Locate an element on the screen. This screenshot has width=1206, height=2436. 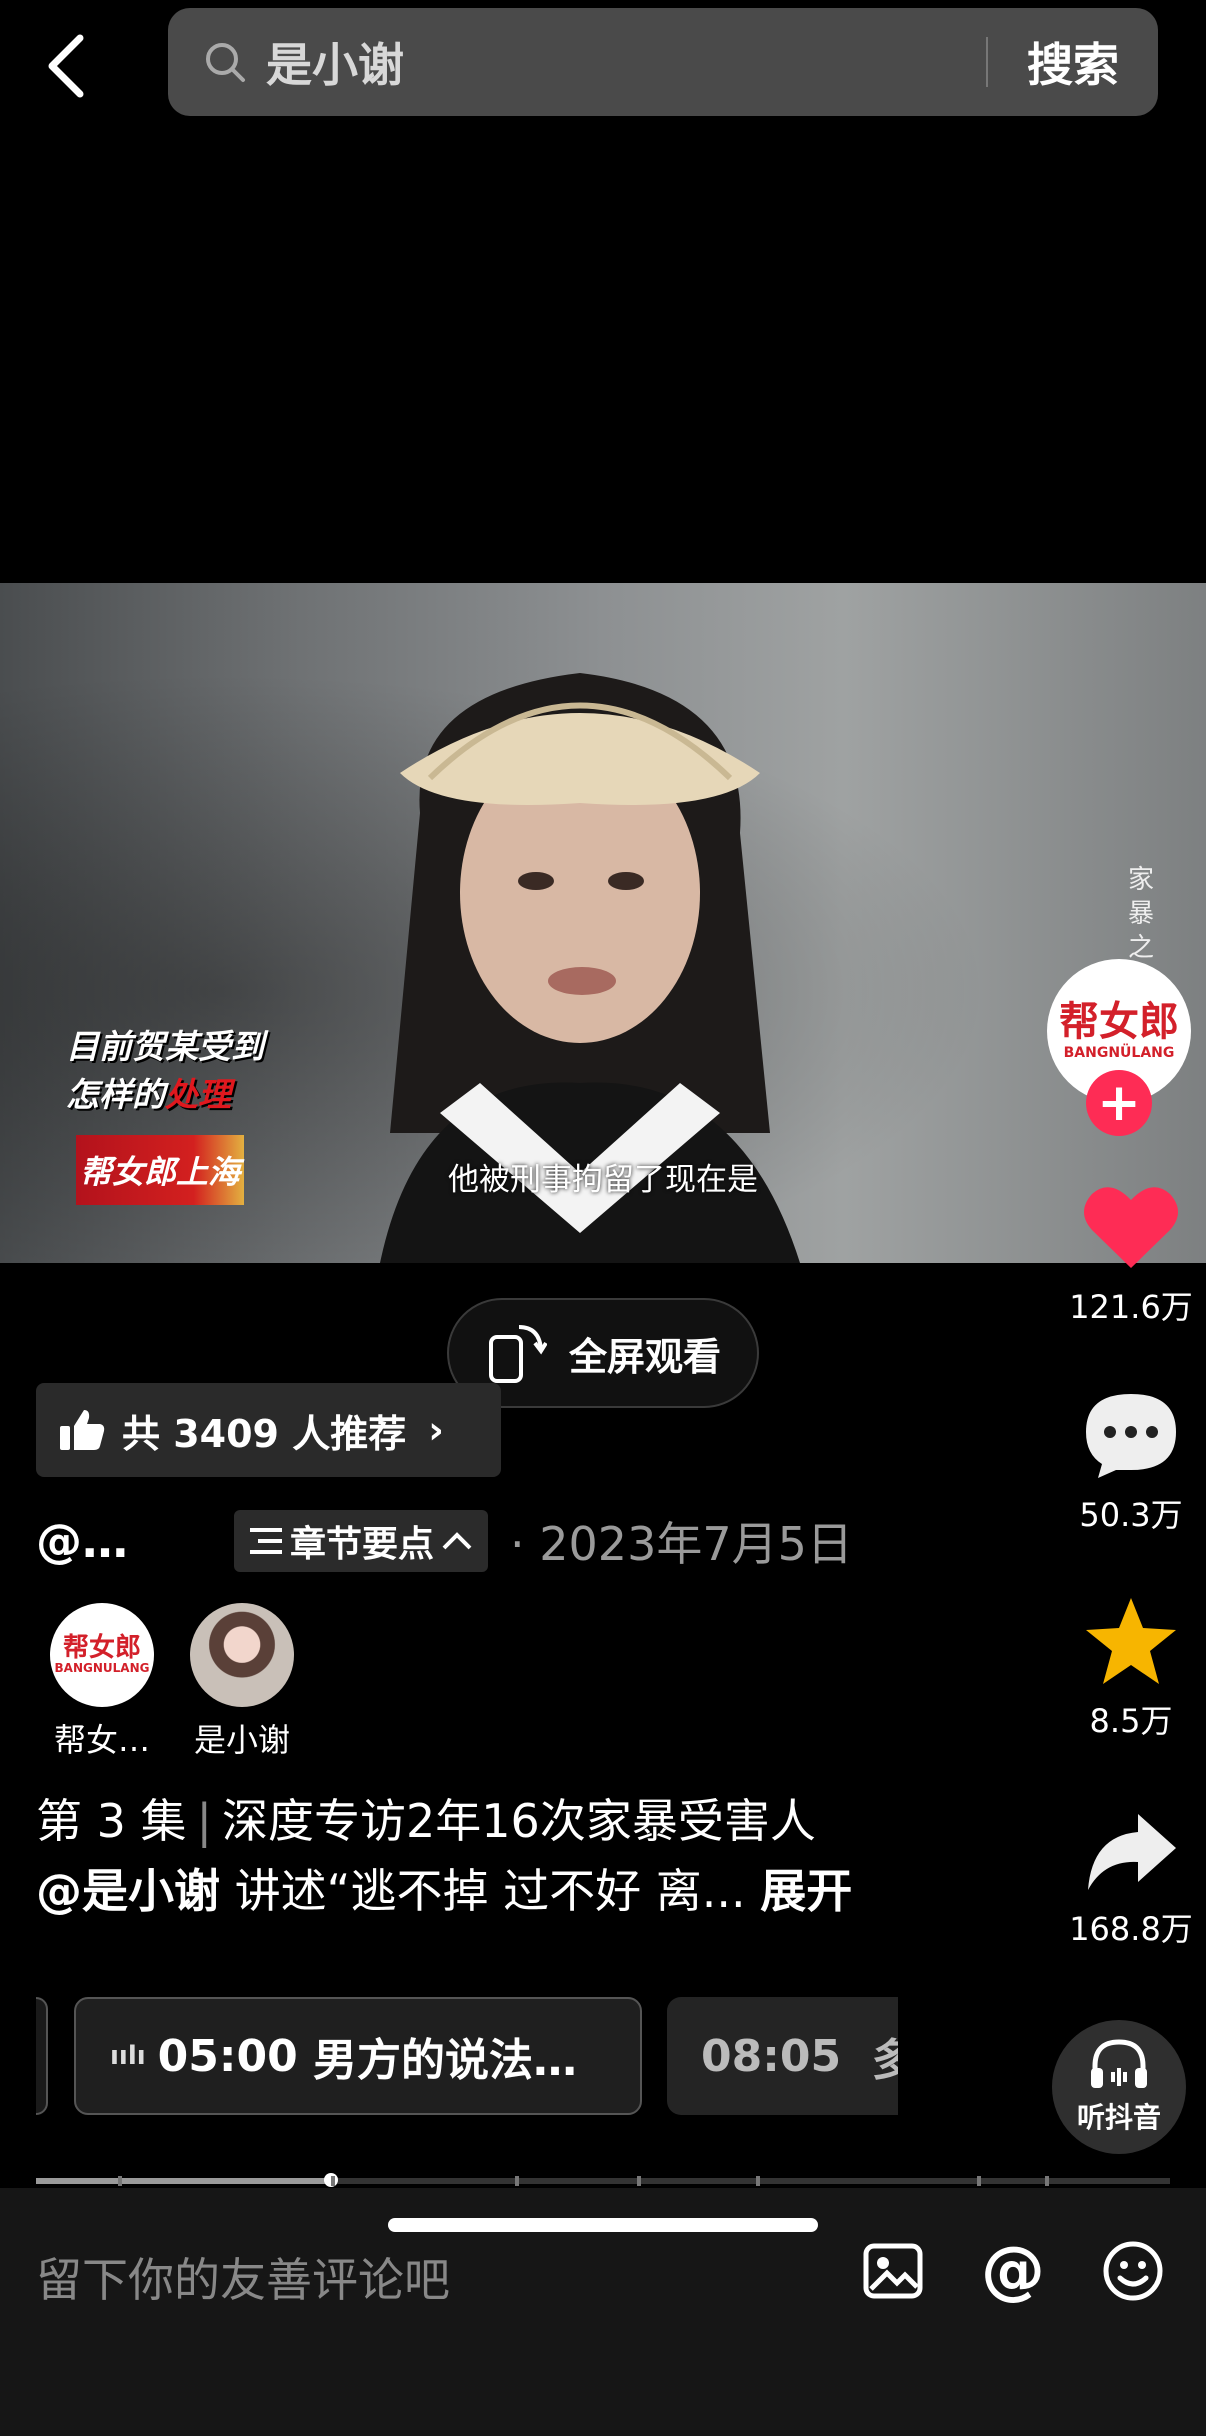
description-line1: 第 3 集 | 深度专访2年16次家暴受害人 is located at coordinates (536, 1821).